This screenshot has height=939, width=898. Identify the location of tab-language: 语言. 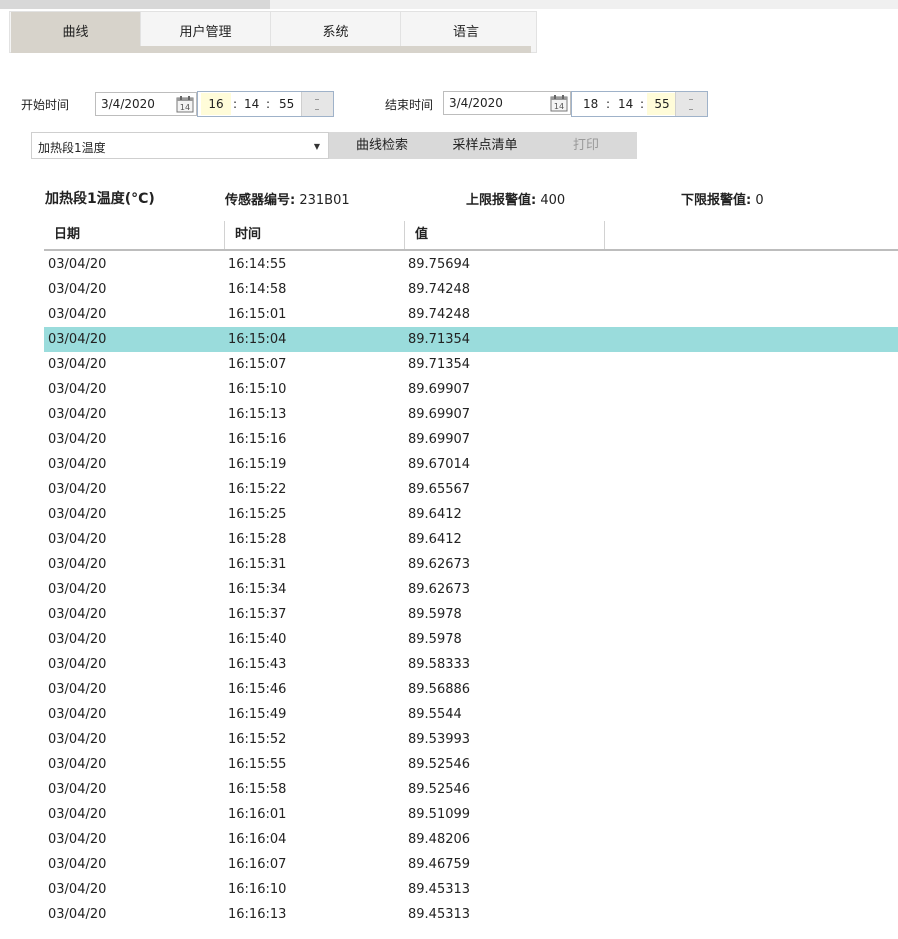
(466, 29).